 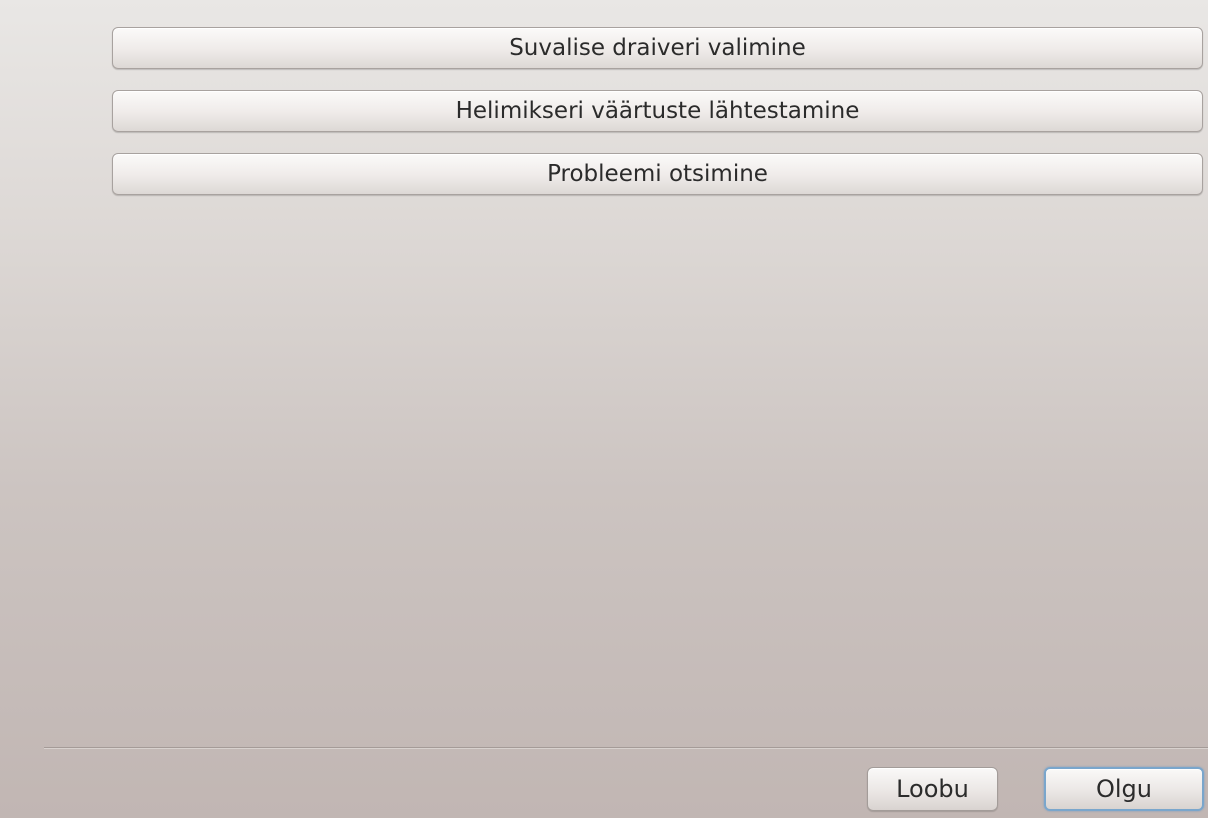 What do you see at coordinates (932, 789) in the screenshot?
I see `cancel-button: Loobu` at bounding box center [932, 789].